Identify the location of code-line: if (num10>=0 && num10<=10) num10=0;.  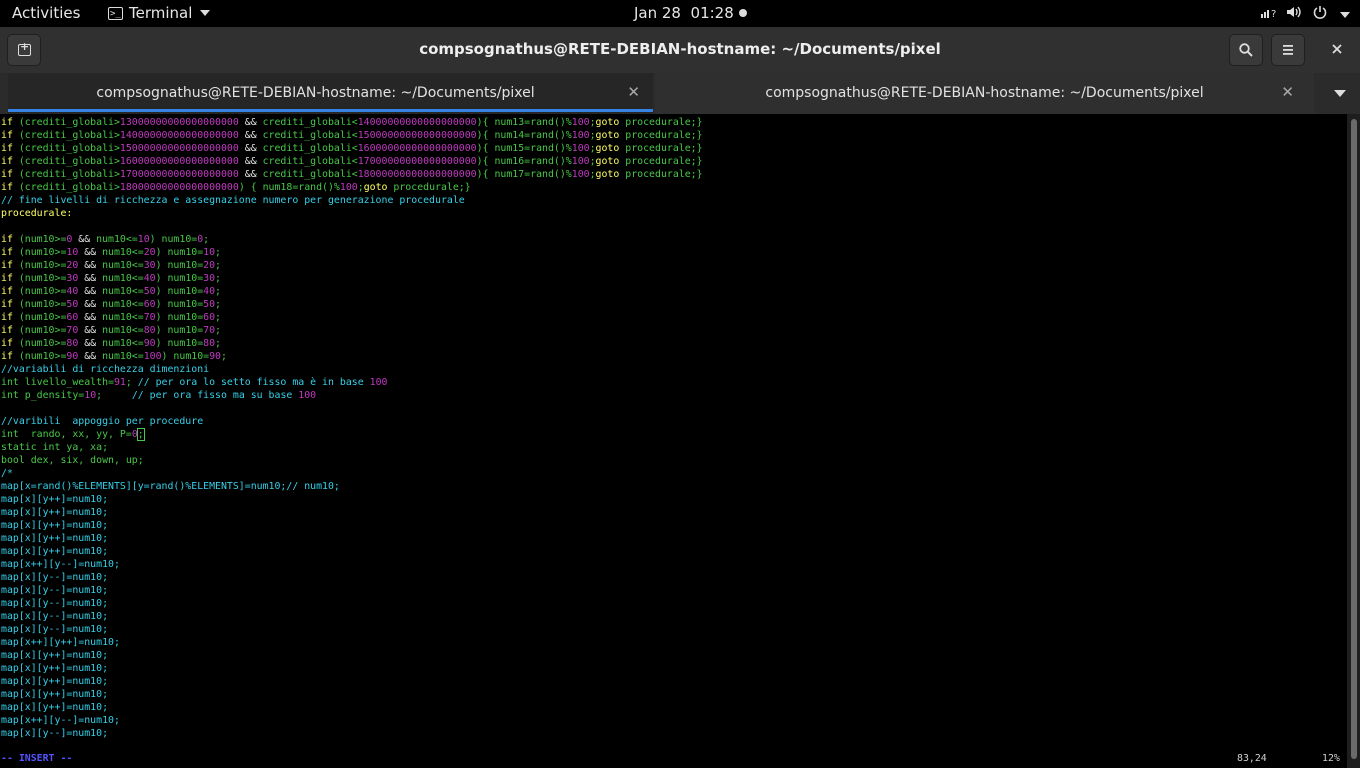
(352, 239).